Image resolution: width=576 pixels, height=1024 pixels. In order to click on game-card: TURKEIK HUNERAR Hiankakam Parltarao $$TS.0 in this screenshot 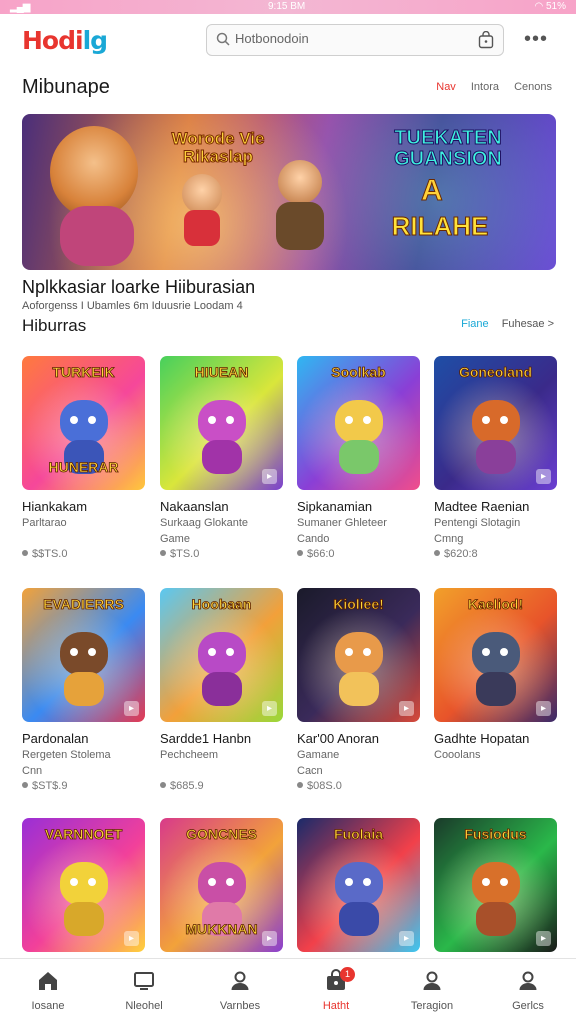, I will do `click(83, 458)`.